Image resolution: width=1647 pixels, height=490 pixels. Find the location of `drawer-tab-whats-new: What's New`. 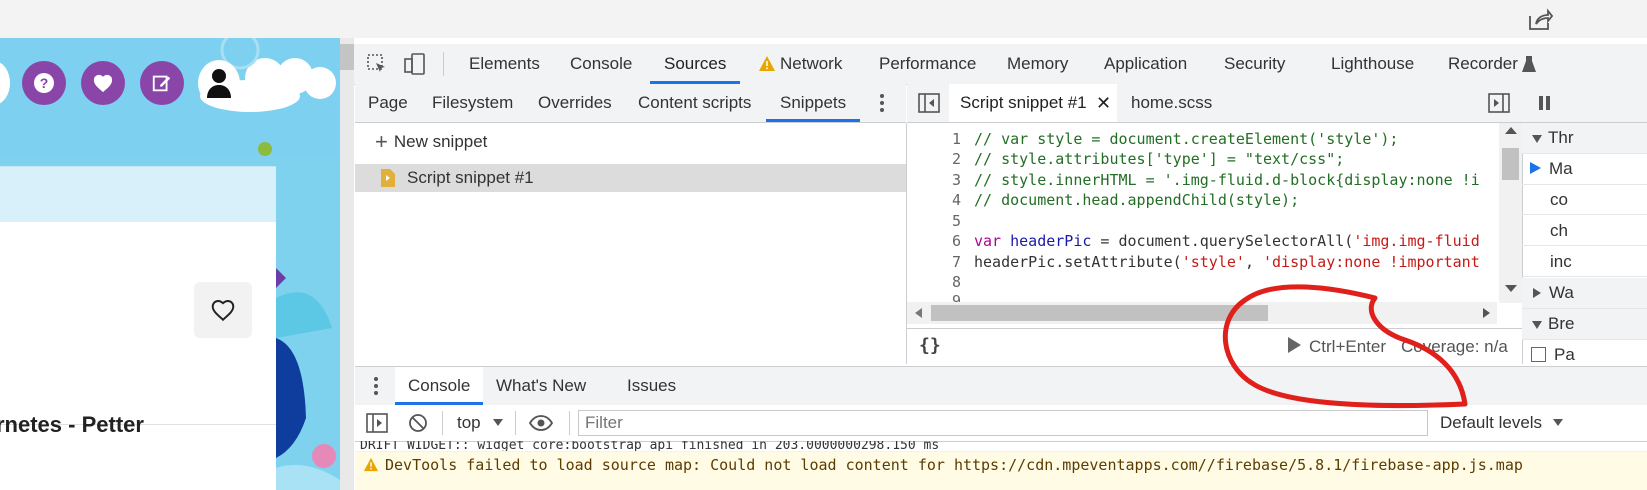

drawer-tab-whats-new: What's New is located at coordinates (541, 386).